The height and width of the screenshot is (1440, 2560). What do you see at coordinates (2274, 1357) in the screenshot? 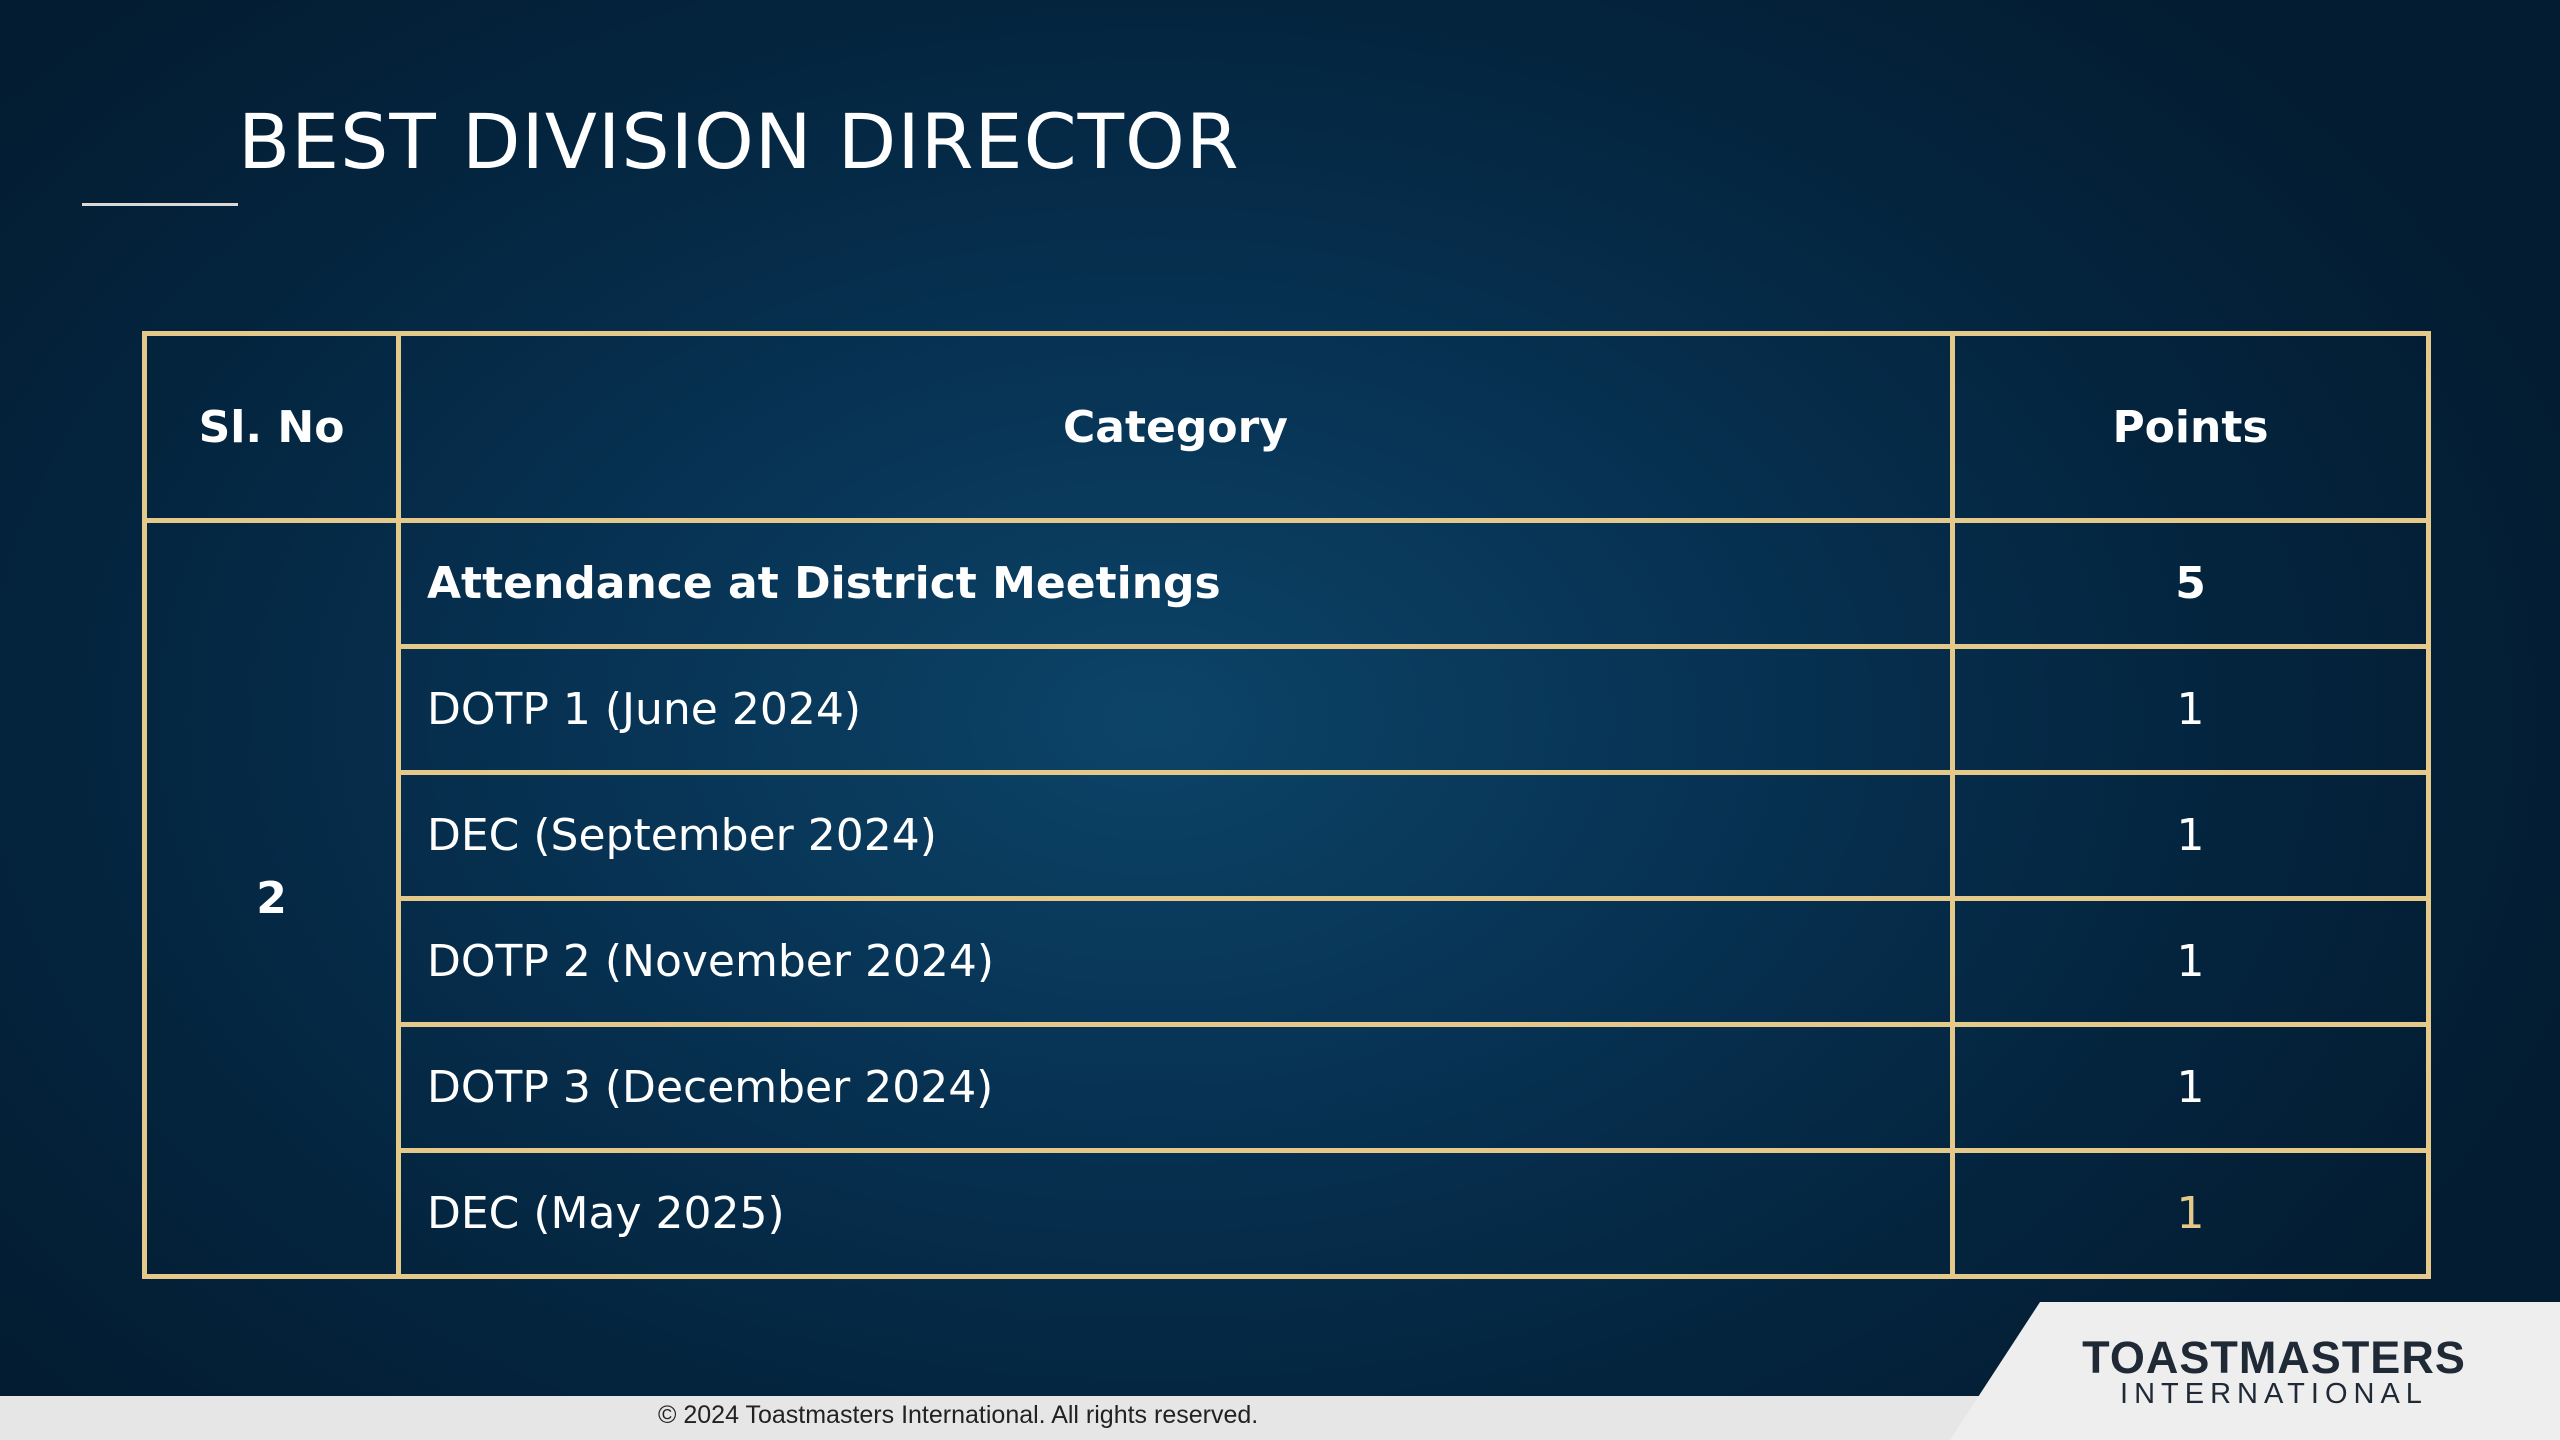
I see `toastmasters-logo-wordmark: TOASTMASTERS` at bounding box center [2274, 1357].